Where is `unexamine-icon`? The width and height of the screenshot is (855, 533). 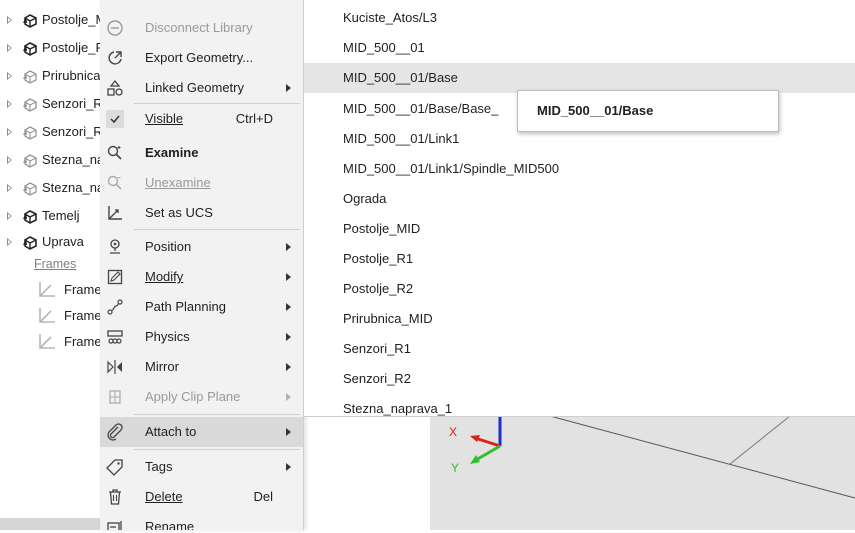 unexamine-icon is located at coordinates (115, 183).